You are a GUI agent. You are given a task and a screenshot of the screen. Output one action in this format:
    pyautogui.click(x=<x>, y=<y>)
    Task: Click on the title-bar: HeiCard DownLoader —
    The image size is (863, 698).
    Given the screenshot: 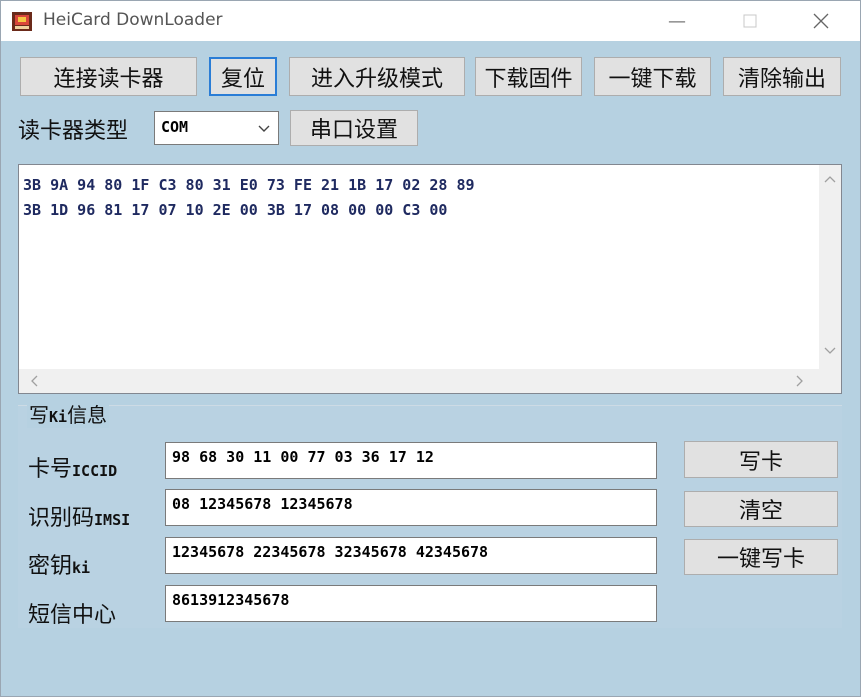 What is the action you would take?
    pyautogui.click(x=430, y=21)
    